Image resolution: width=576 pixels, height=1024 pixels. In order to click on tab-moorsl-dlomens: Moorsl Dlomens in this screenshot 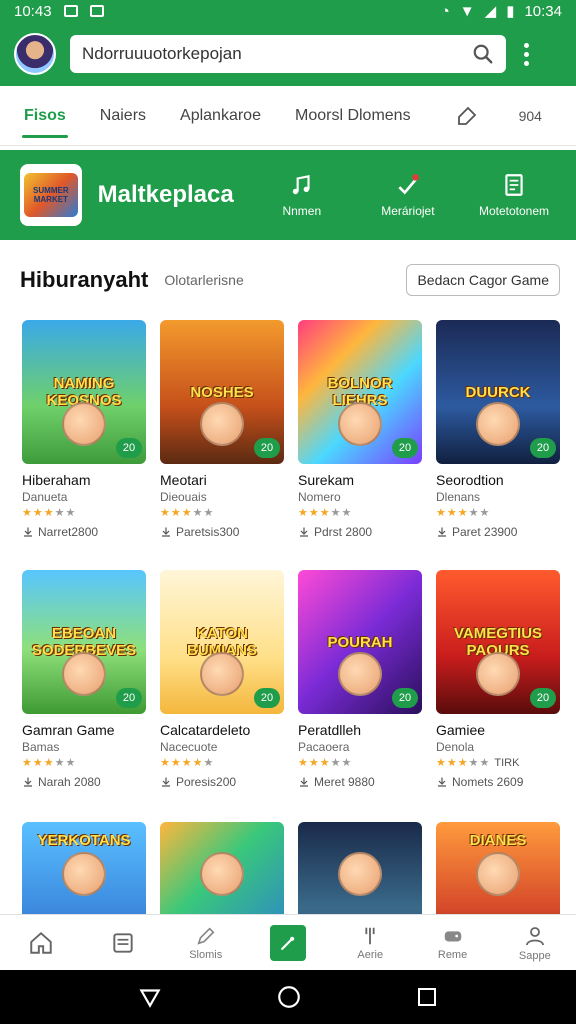, I will do `click(353, 116)`.